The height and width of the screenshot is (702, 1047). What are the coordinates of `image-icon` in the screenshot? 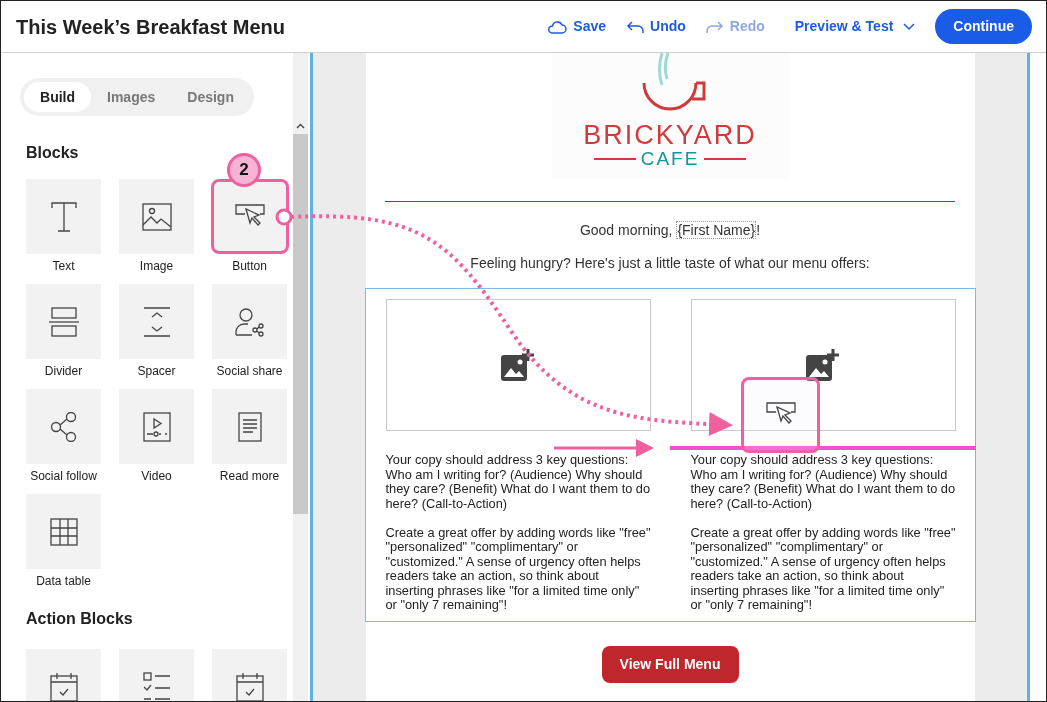 It's located at (156, 216).